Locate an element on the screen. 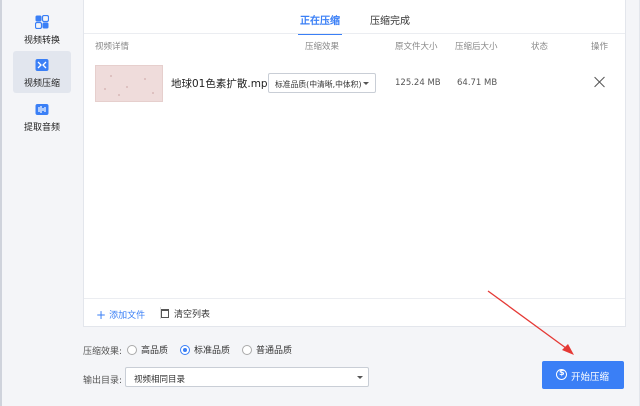 This screenshot has width=640, height=406. radio-high-quality: 高品质 is located at coordinates (148, 349).